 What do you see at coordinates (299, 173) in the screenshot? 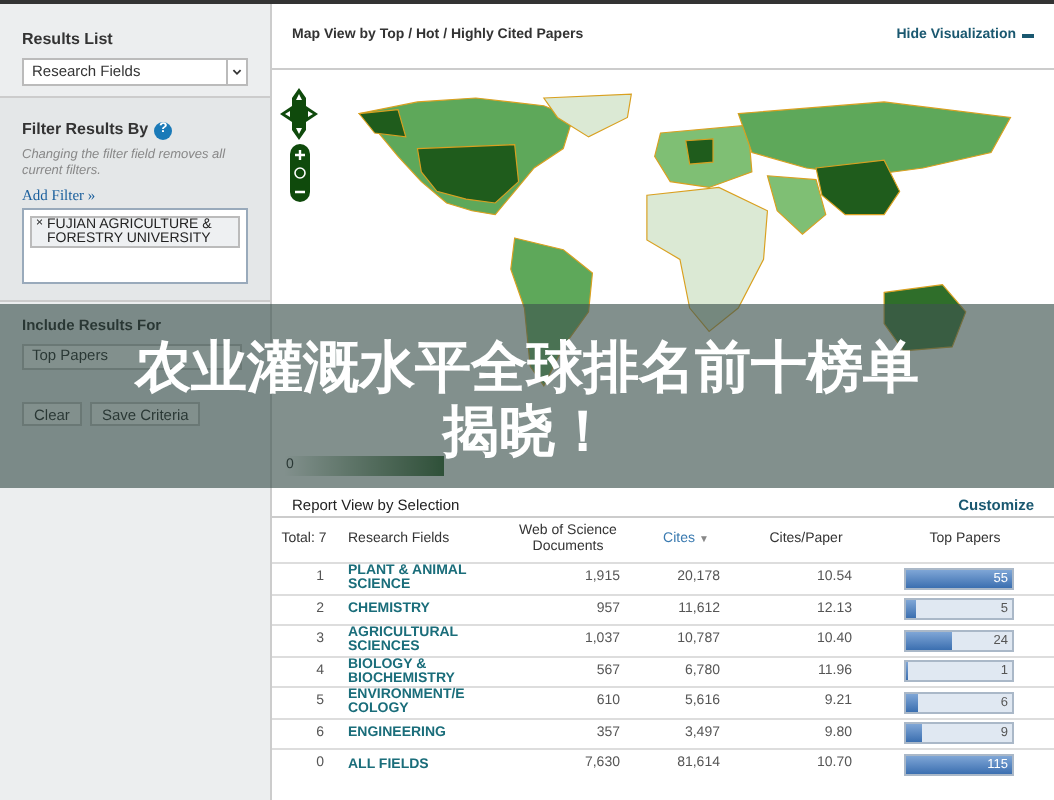
I see `zoom-control-icon` at bounding box center [299, 173].